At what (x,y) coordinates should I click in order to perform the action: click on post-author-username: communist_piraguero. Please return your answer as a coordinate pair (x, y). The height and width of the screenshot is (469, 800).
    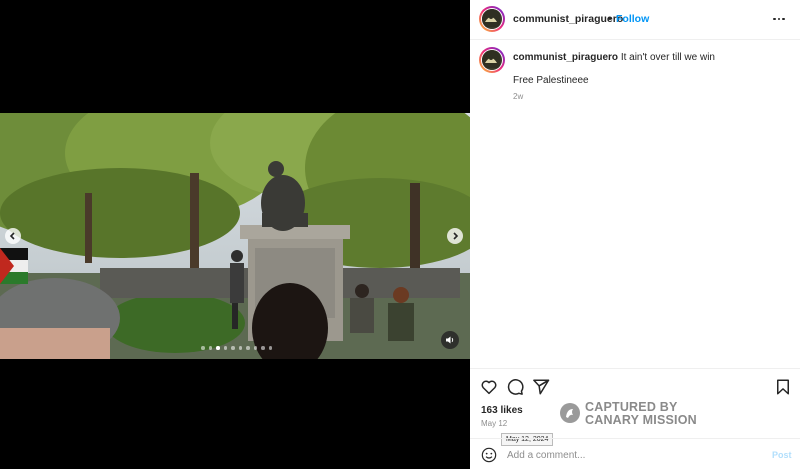
    Looking at the image, I should click on (568, 19).